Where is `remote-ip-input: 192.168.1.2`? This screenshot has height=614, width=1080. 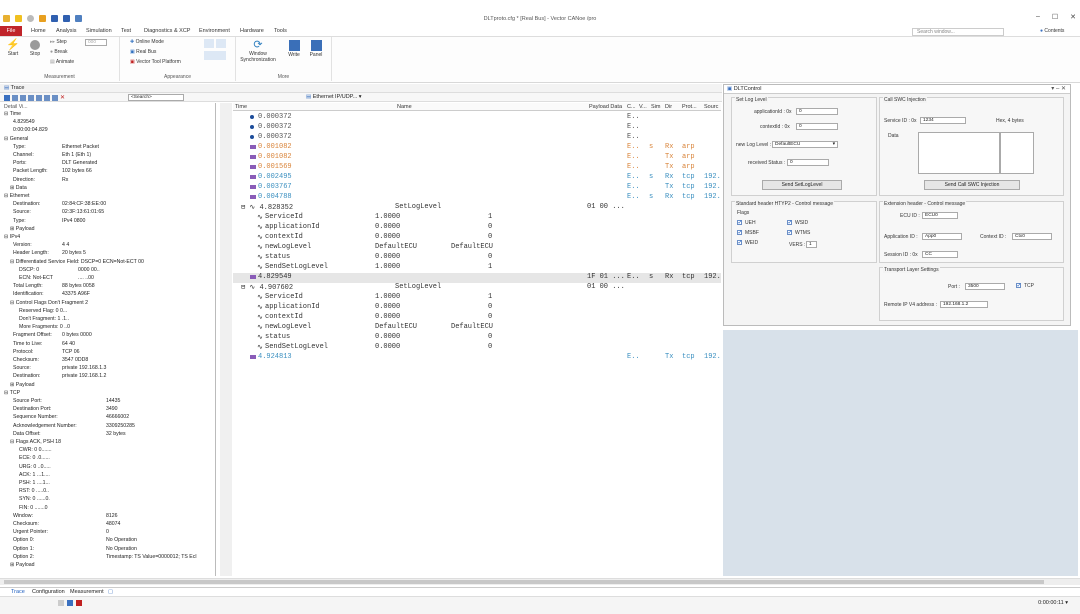
remote-ip-input: 192.168.1.2 is located at coordinates (964, 304).